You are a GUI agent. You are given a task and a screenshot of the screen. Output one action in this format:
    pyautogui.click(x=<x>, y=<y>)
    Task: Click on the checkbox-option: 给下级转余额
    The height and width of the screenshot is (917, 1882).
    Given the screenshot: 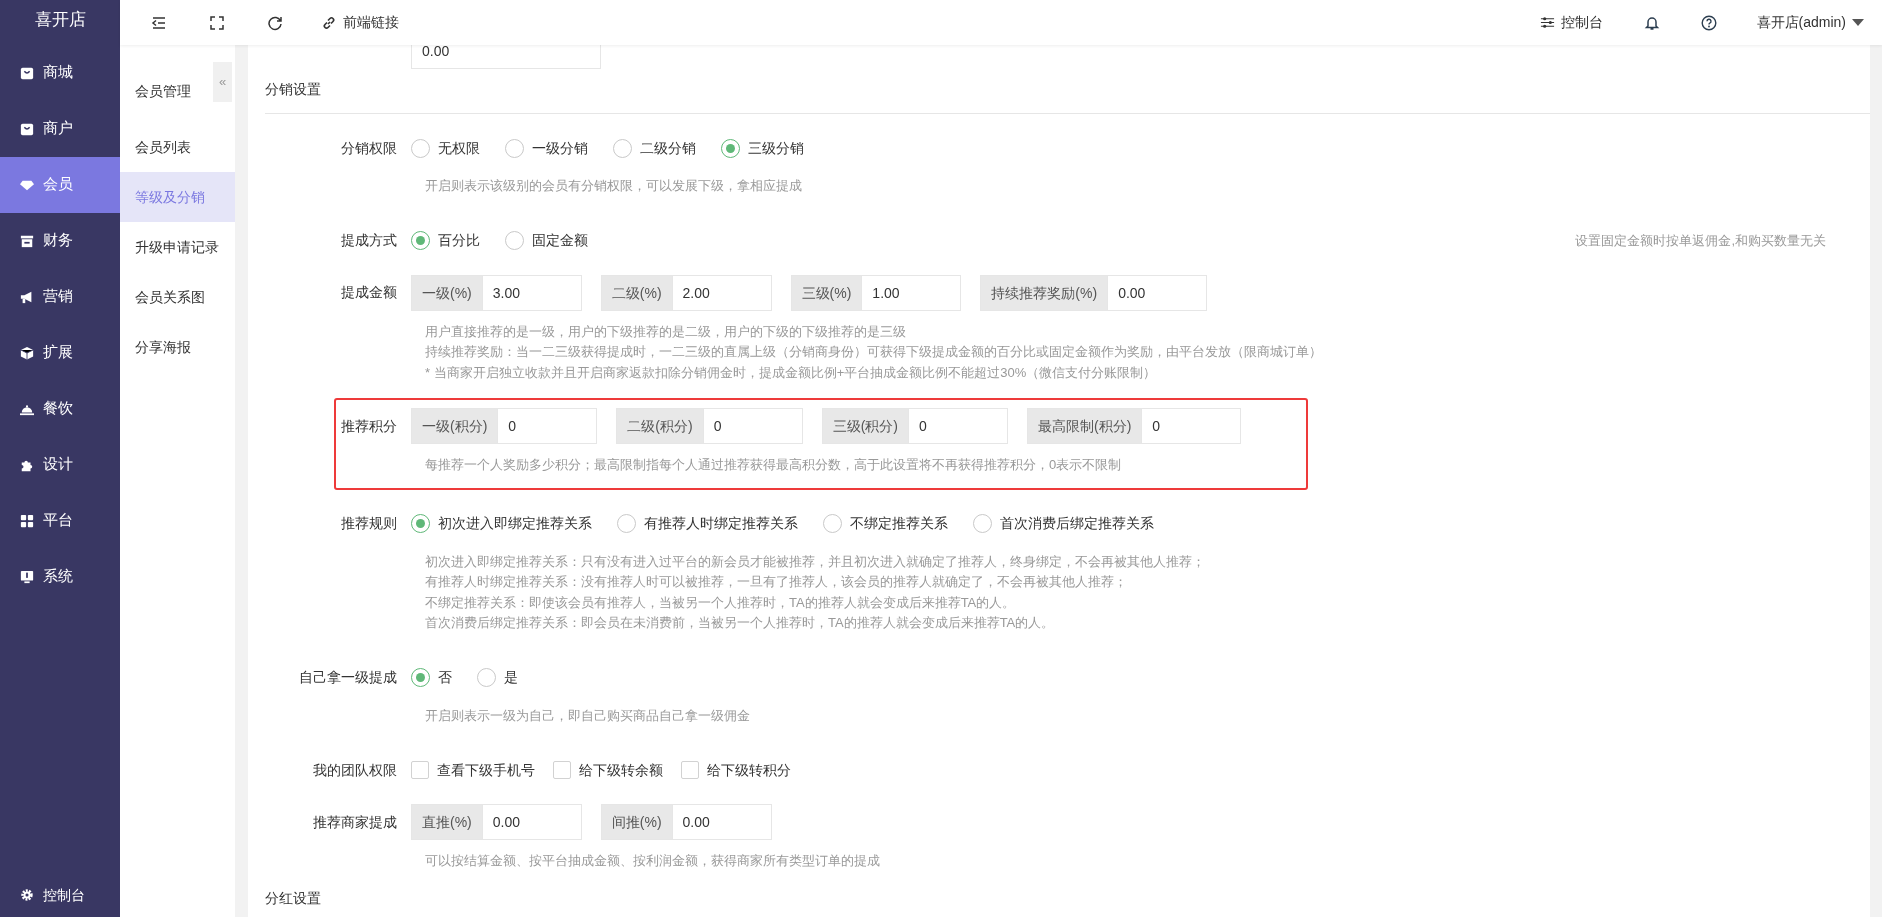 What is the action you would take?
    pyautogui.click(x=608, y=770)
    